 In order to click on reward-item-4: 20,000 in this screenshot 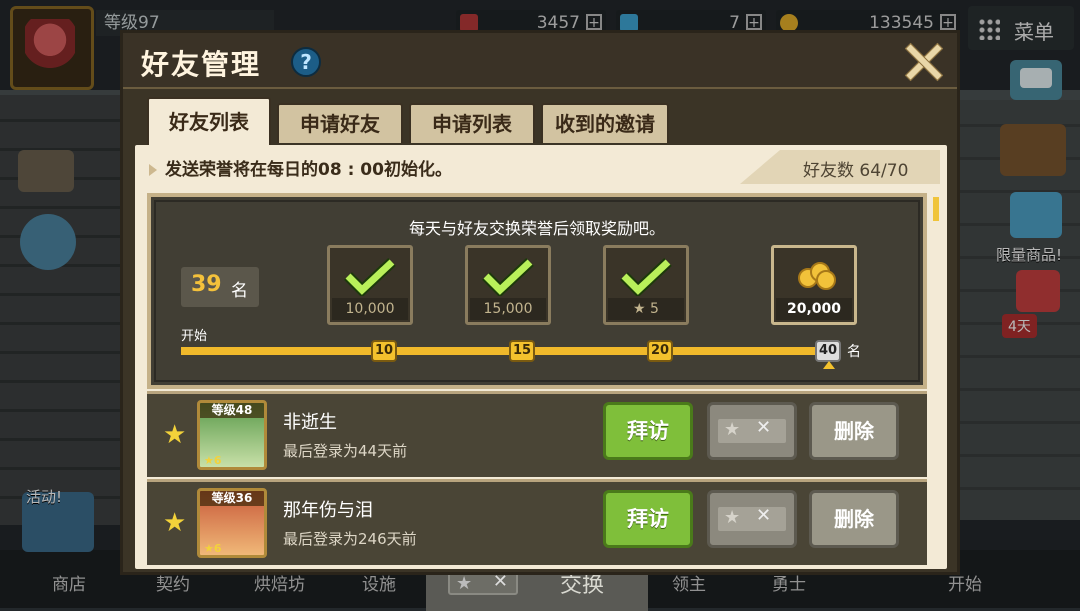, I will do `click(814, 285)`.